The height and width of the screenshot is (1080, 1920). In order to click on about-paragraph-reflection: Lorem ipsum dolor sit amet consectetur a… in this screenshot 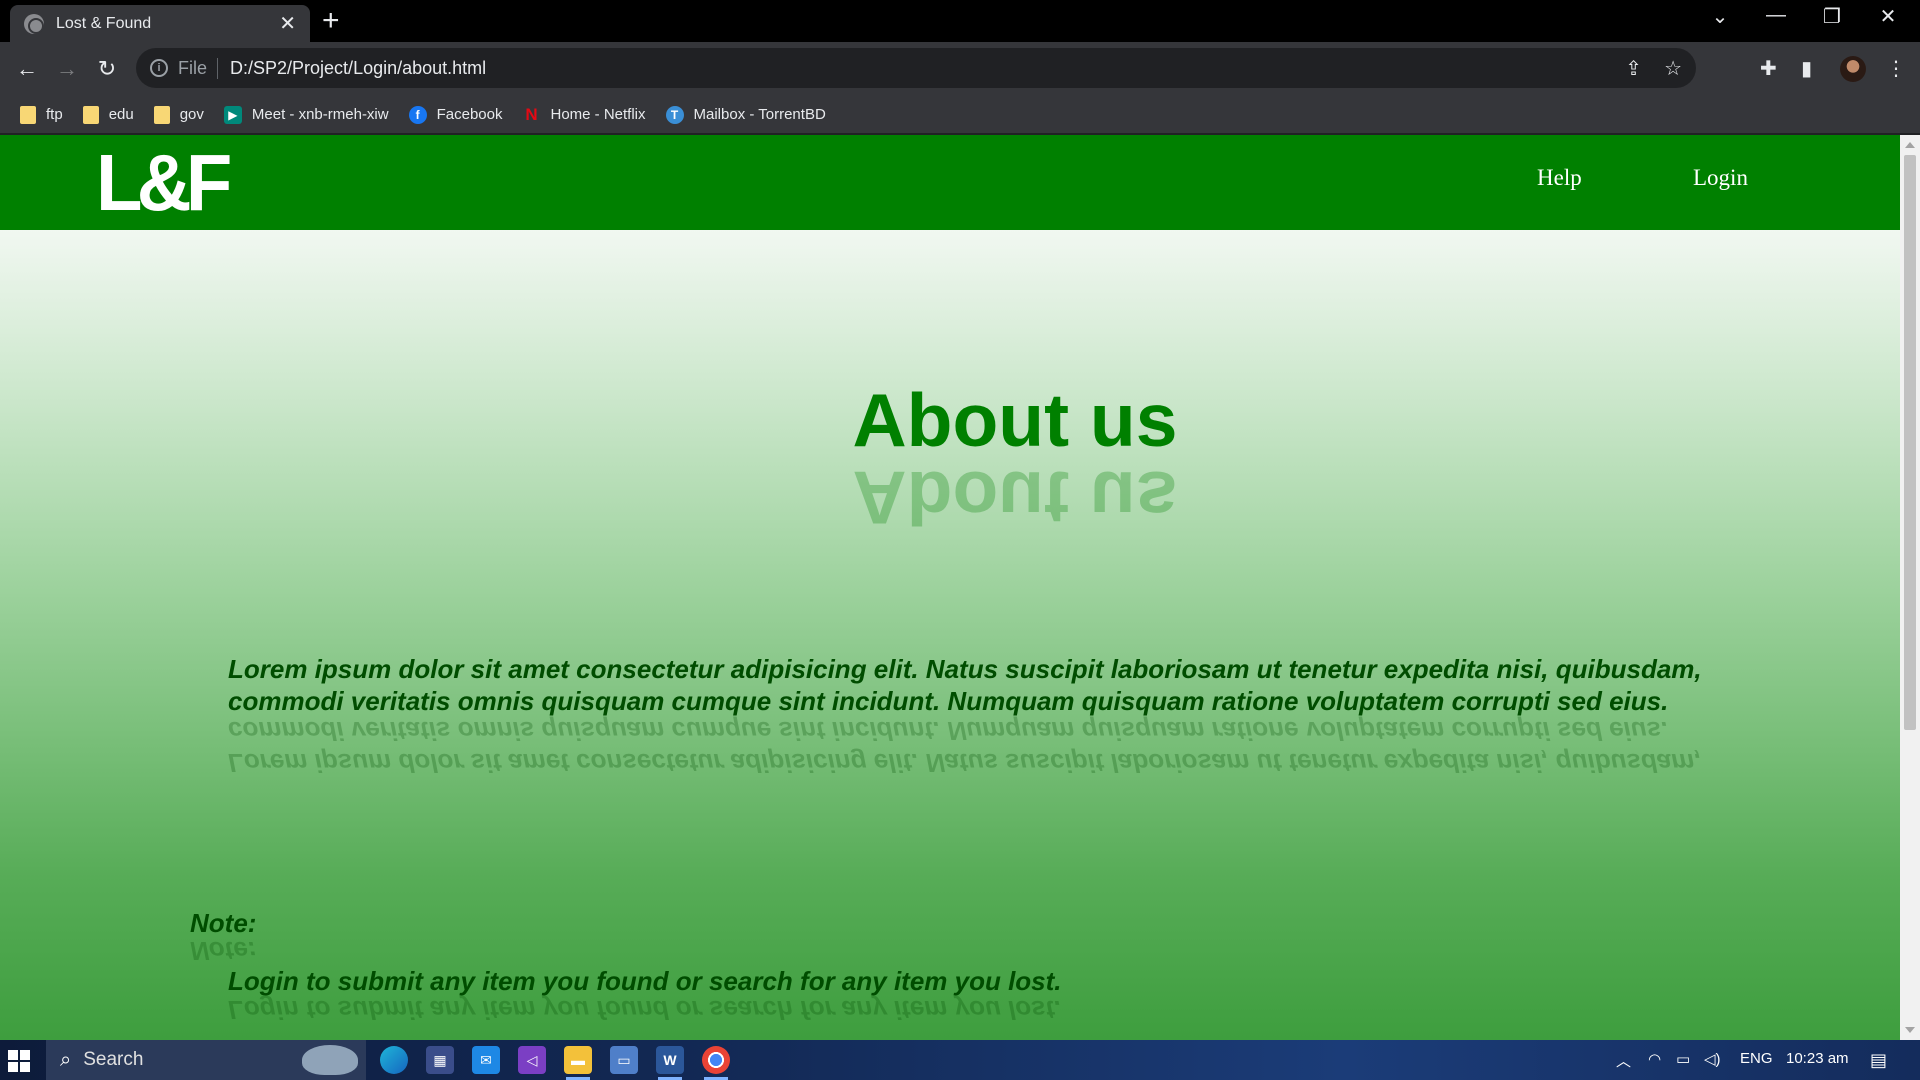, I will do `click(1018, 747)`.